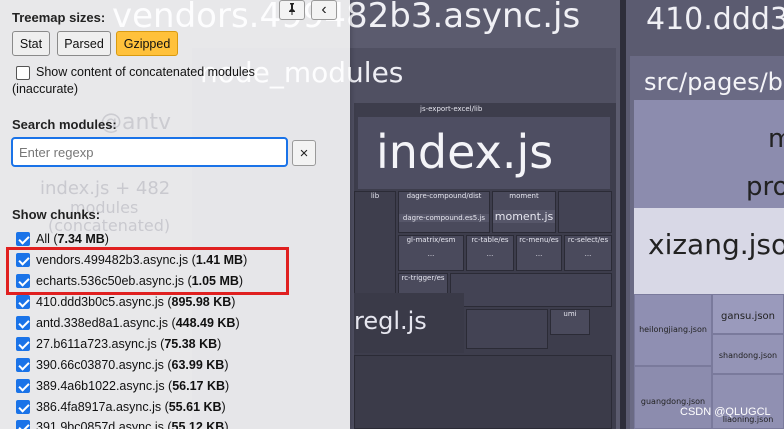  Describe the element at coordinates (507, 329) in the screenshot. I see `misc-cell-c` at that location.